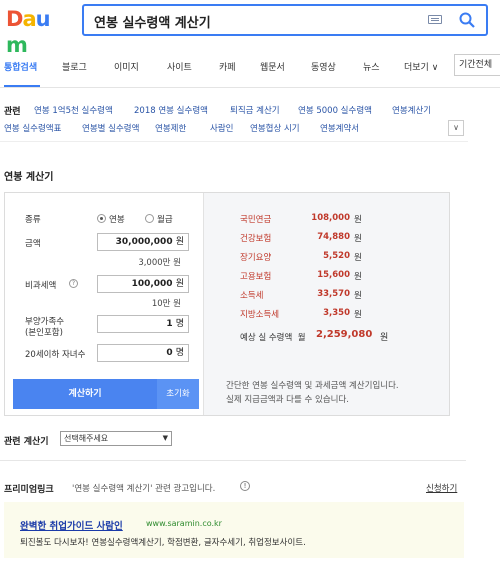 The height and width of the screenshot is (573, 500). I want to click on calculator-note: 실제 지급금액과 다를 수 있습니다., so click(287, 400).